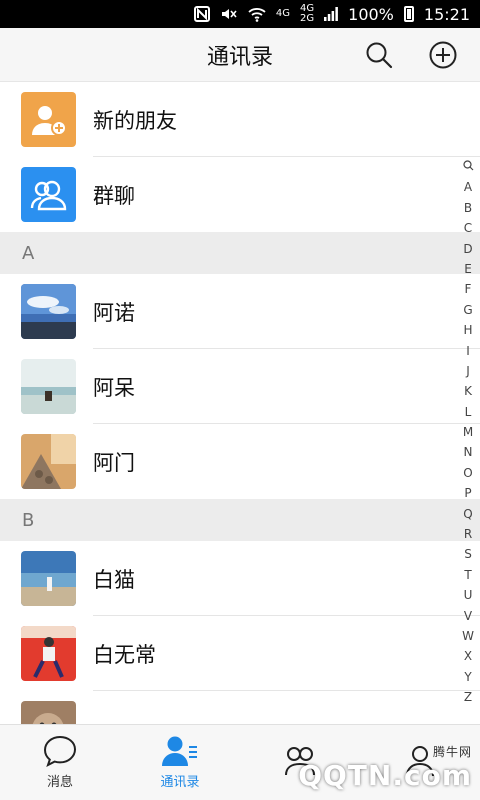 Image resolution: width=480 pixels, height=800 pixels. I want to click on add-friend-icon, so click(49, 120).